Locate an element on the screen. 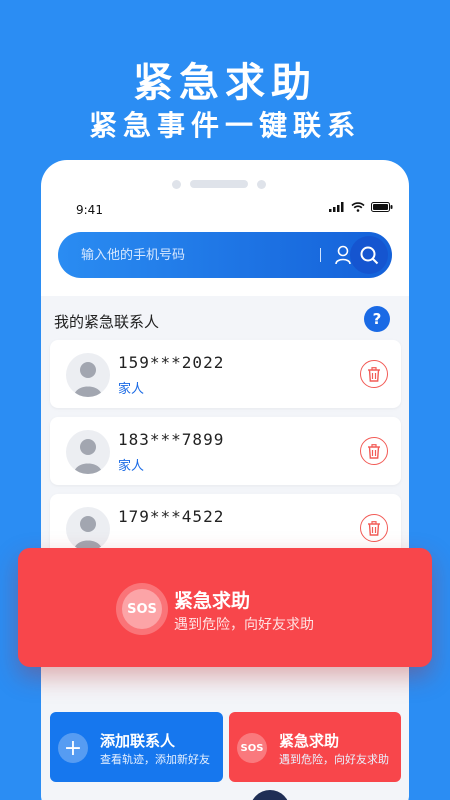 Image resolution: width=450 pixels, height=800 pixels. sos-action-title: 紧急求助 is located at coordinates (309, 741).